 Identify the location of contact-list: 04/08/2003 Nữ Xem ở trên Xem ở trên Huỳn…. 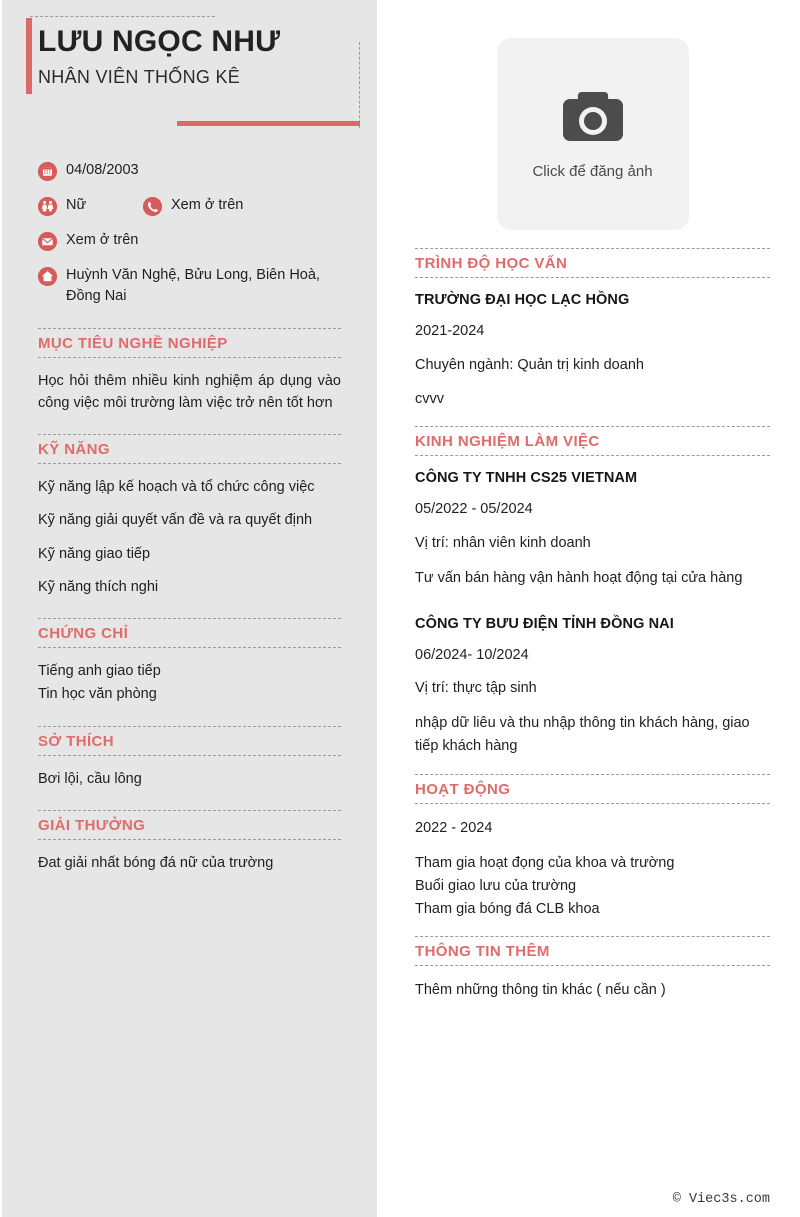
(189, 234).